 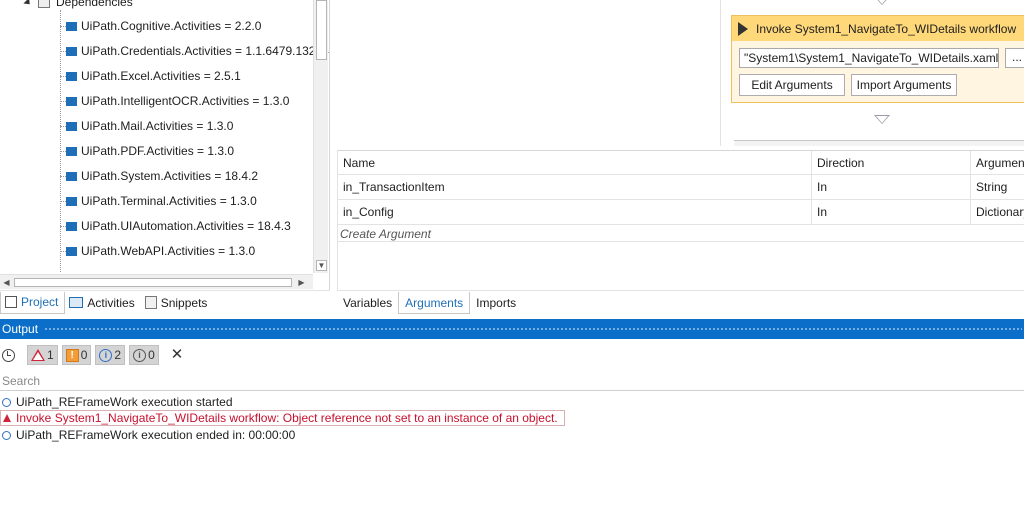 I want to click on snippets-icon, so click(x=150, y=302).